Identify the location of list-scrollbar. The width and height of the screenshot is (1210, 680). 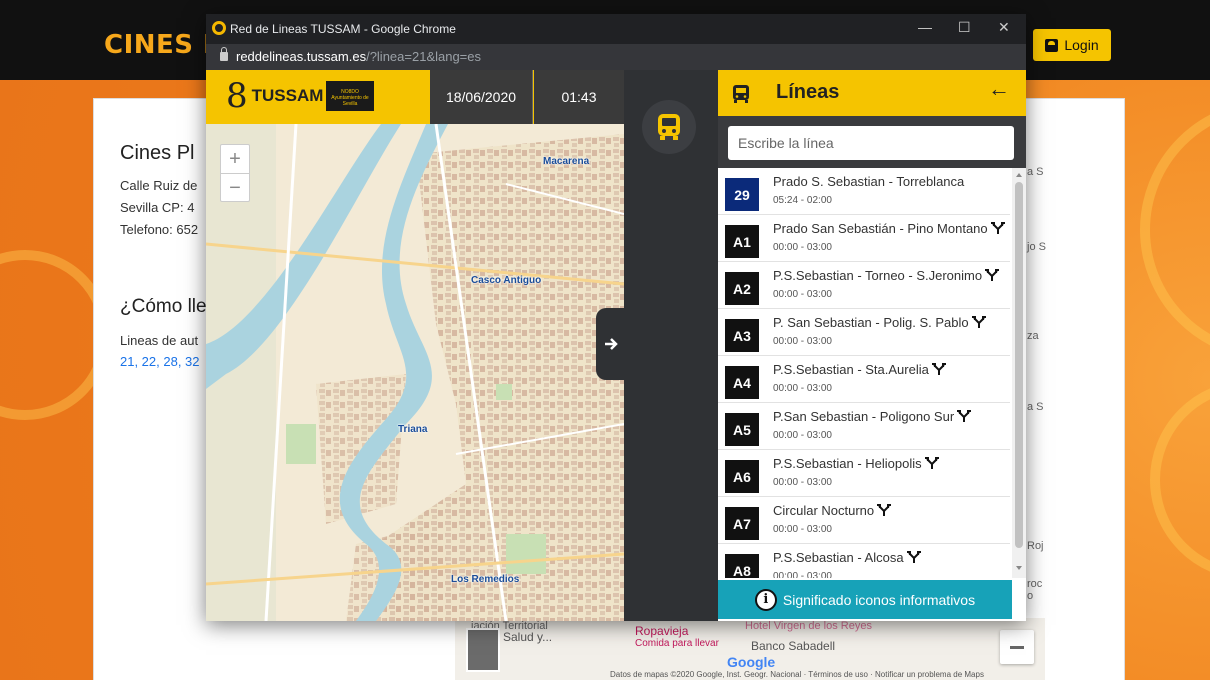
(1019, 373).